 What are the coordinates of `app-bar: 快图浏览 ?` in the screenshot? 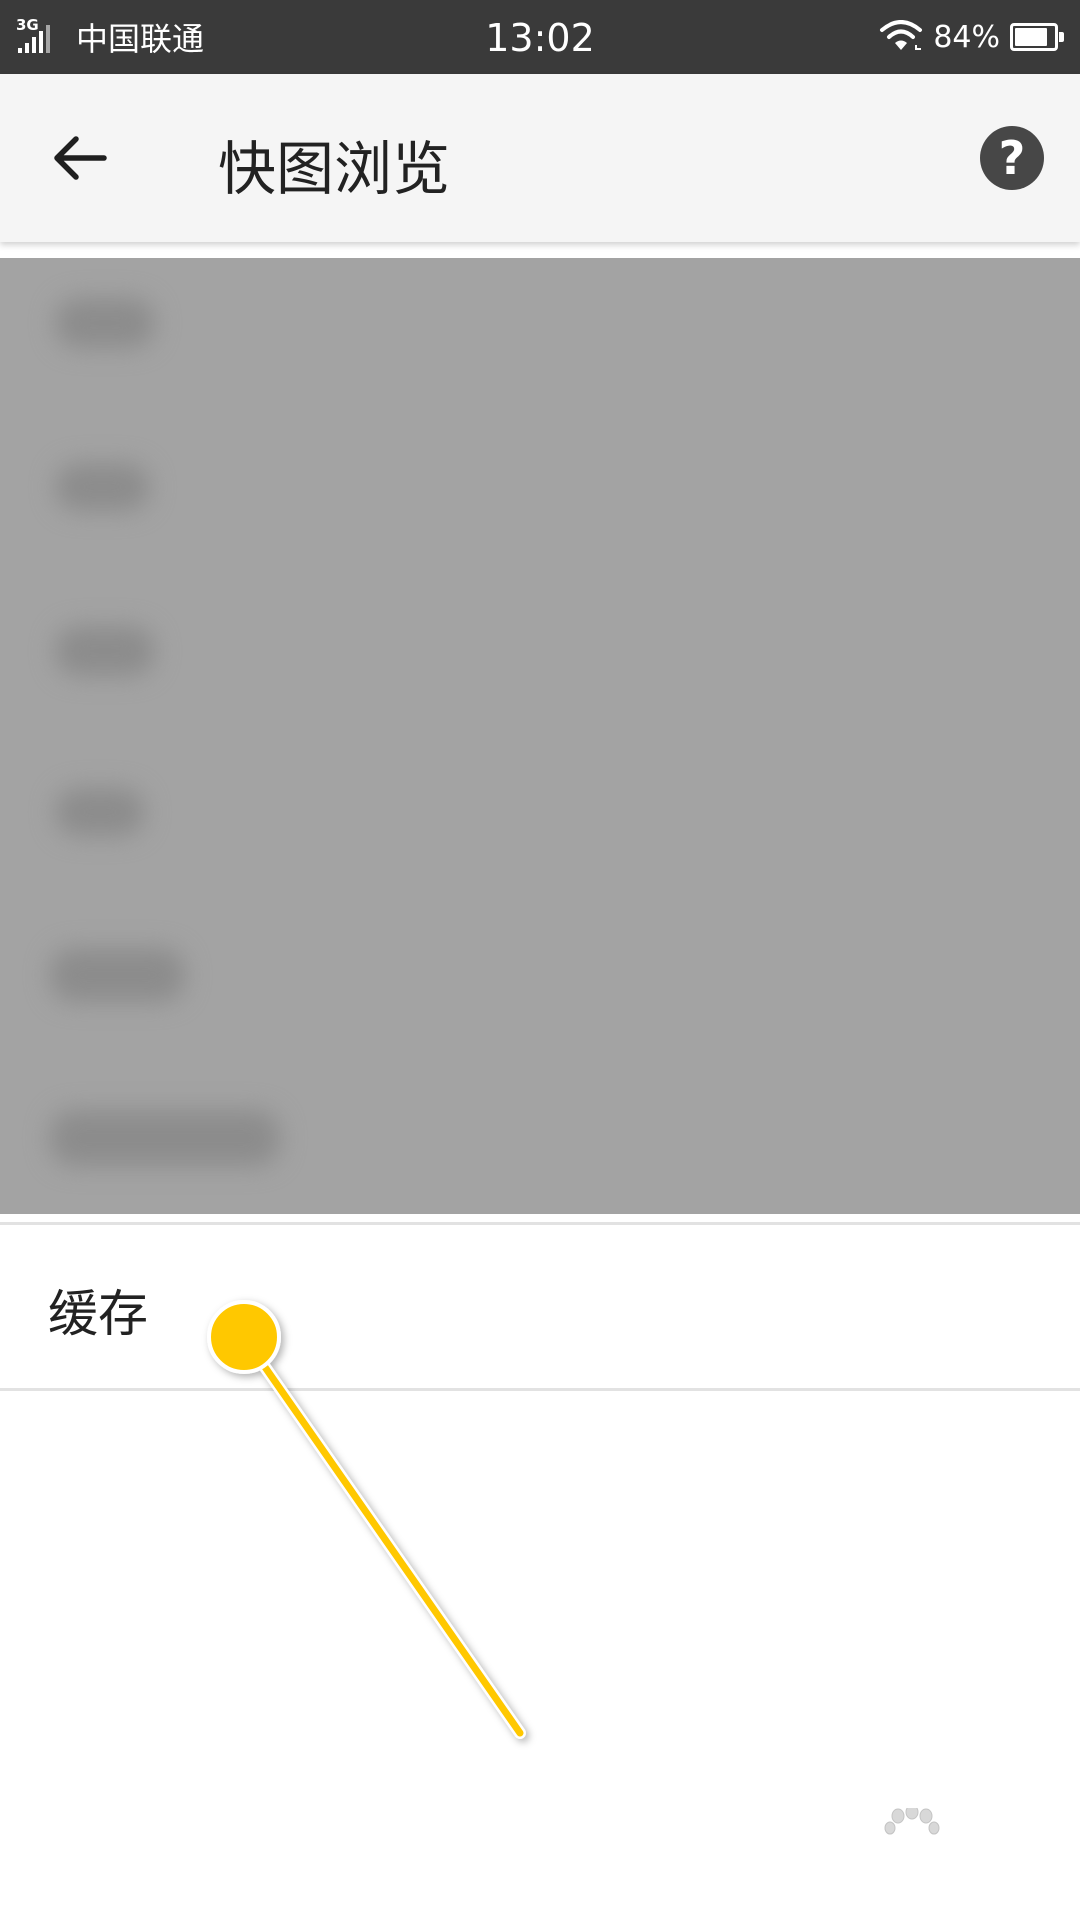 It's located at (540, 158).